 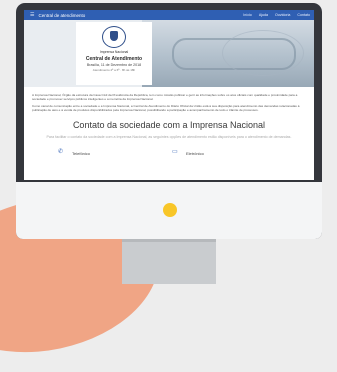 I want to click on nav-link-ouvidoria: Ouvidoria, so click(x=282, y=15).